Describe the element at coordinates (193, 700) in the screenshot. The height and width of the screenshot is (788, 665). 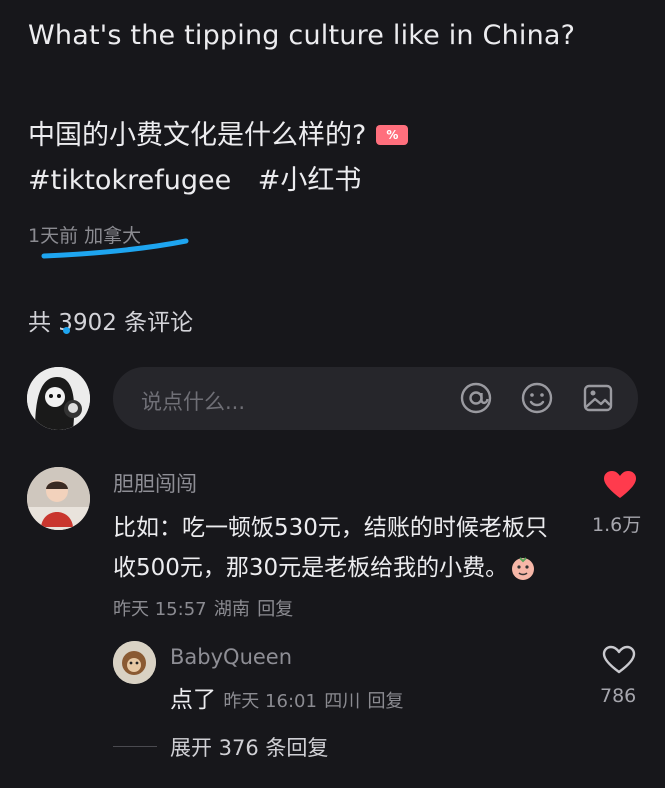
I see `reply-text: 点了` at that location.